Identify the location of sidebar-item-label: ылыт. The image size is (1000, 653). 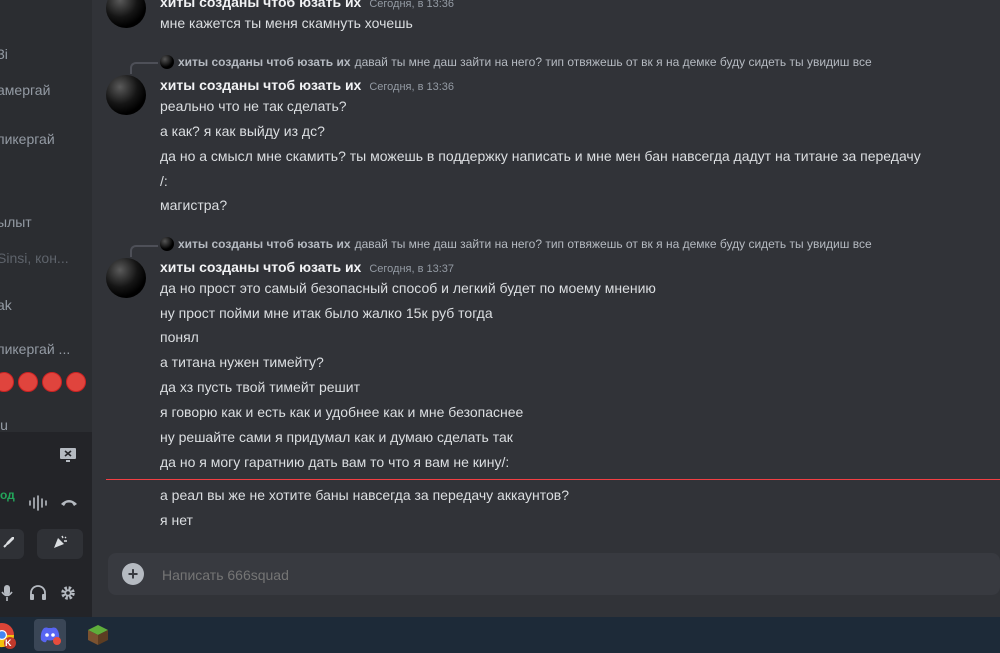
(16, 222).